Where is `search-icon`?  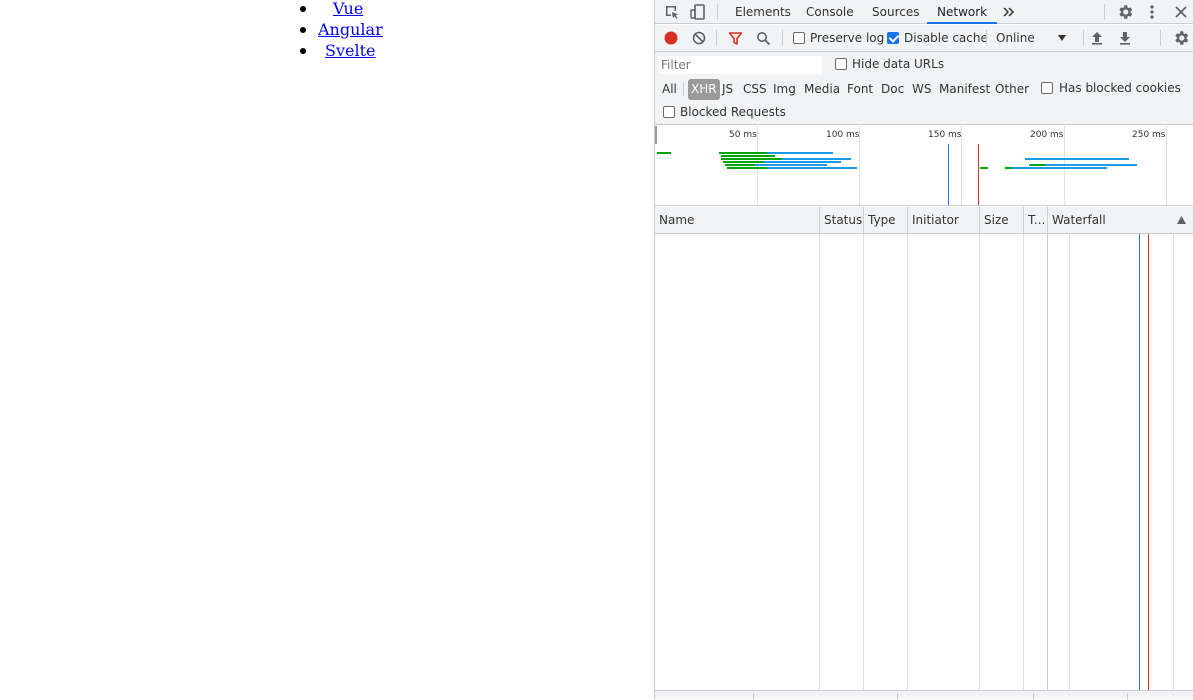
search-icon is located at coordinates (763, 38).